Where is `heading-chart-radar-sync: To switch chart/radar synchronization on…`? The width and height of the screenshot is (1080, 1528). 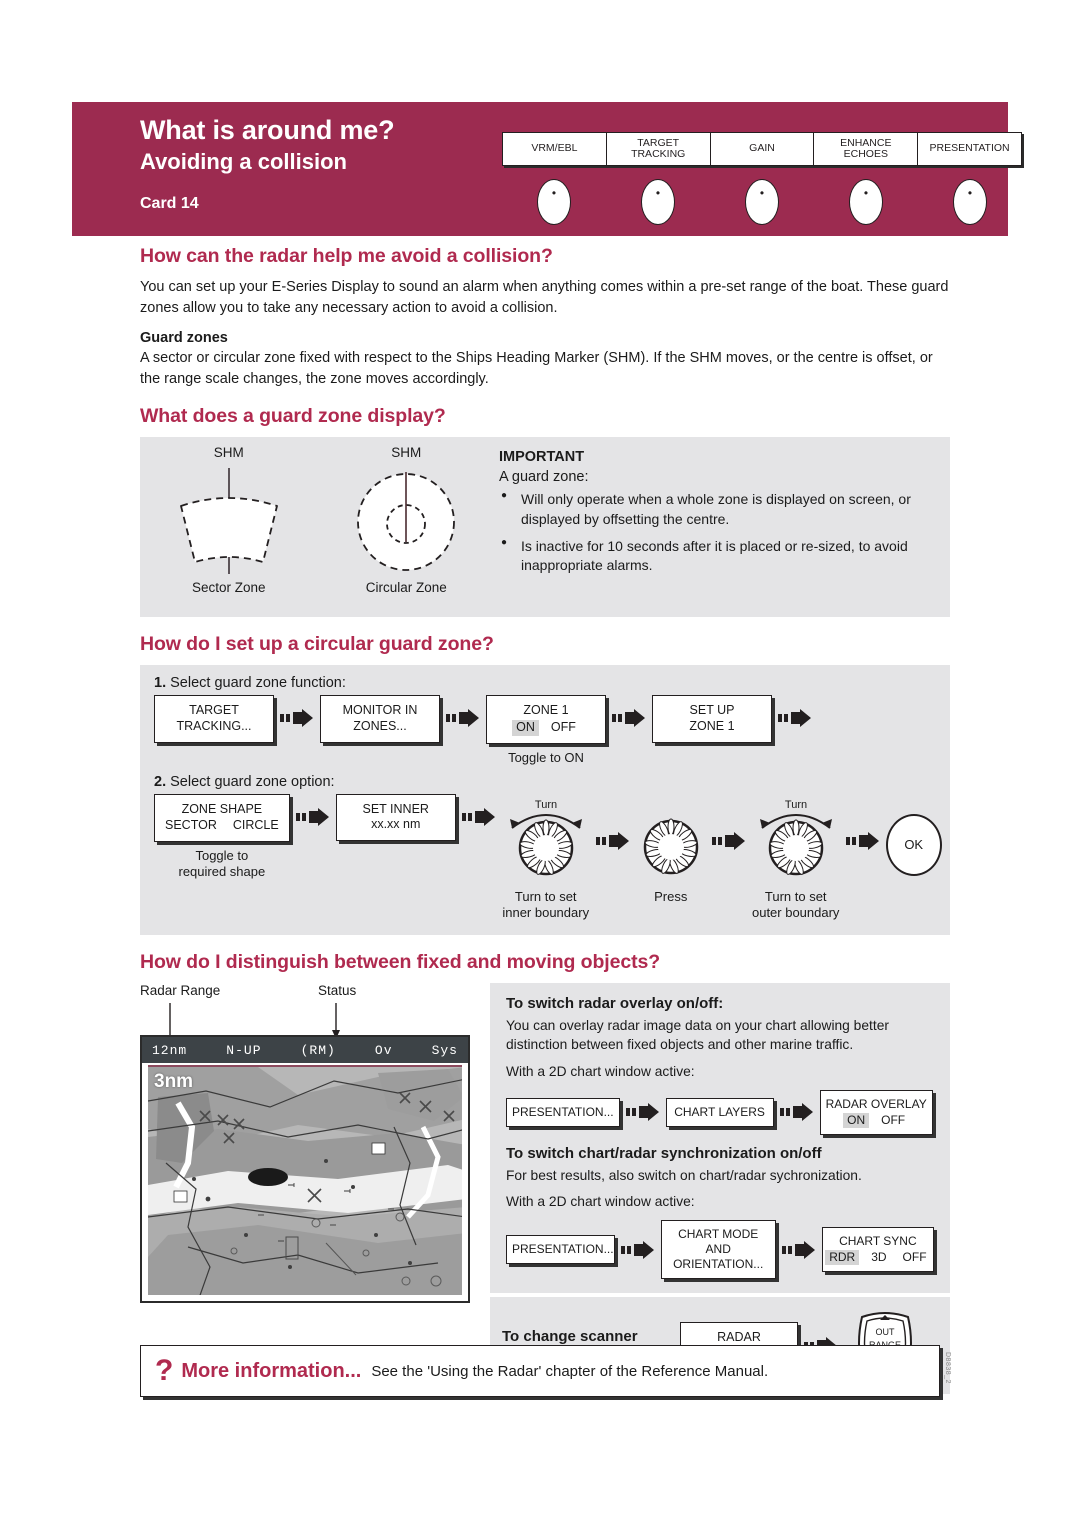 heading-chart-radar-sync: To switch chart/radar synchronization on… is located at coordinates (664, 1153).